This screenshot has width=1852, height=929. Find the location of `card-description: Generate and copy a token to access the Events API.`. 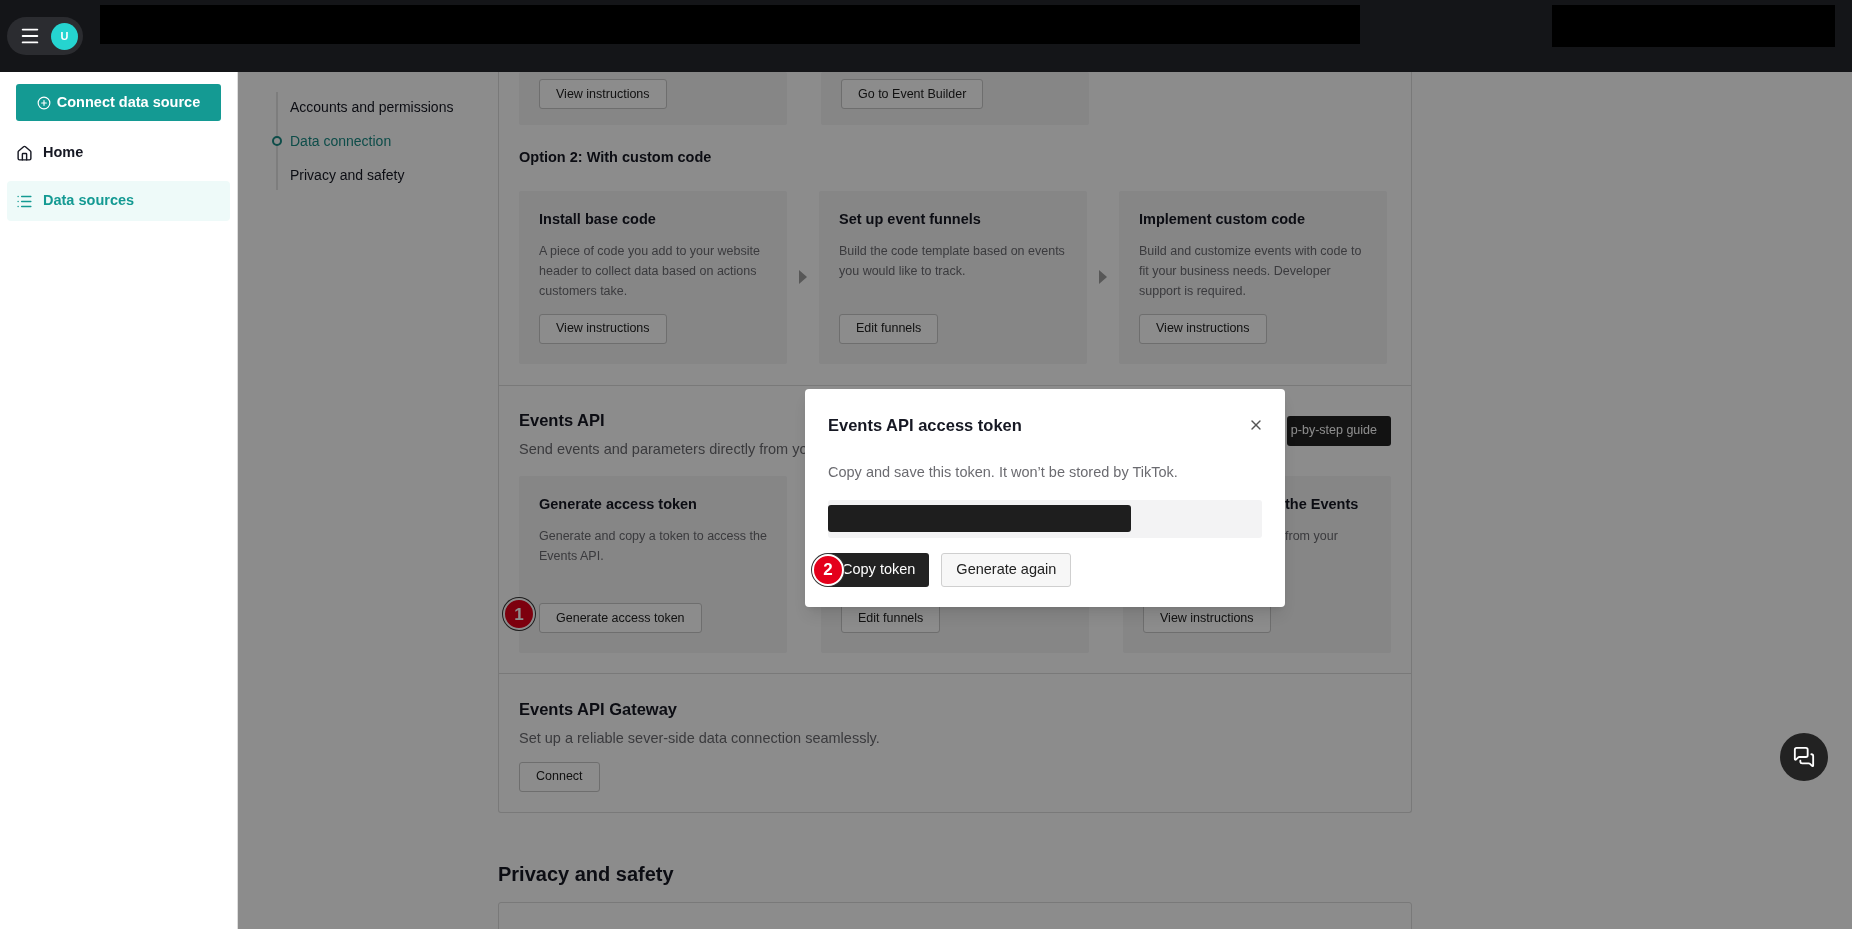

card-description: Generate and copy a token to access the Events API. is located at coordinates (653, 546).